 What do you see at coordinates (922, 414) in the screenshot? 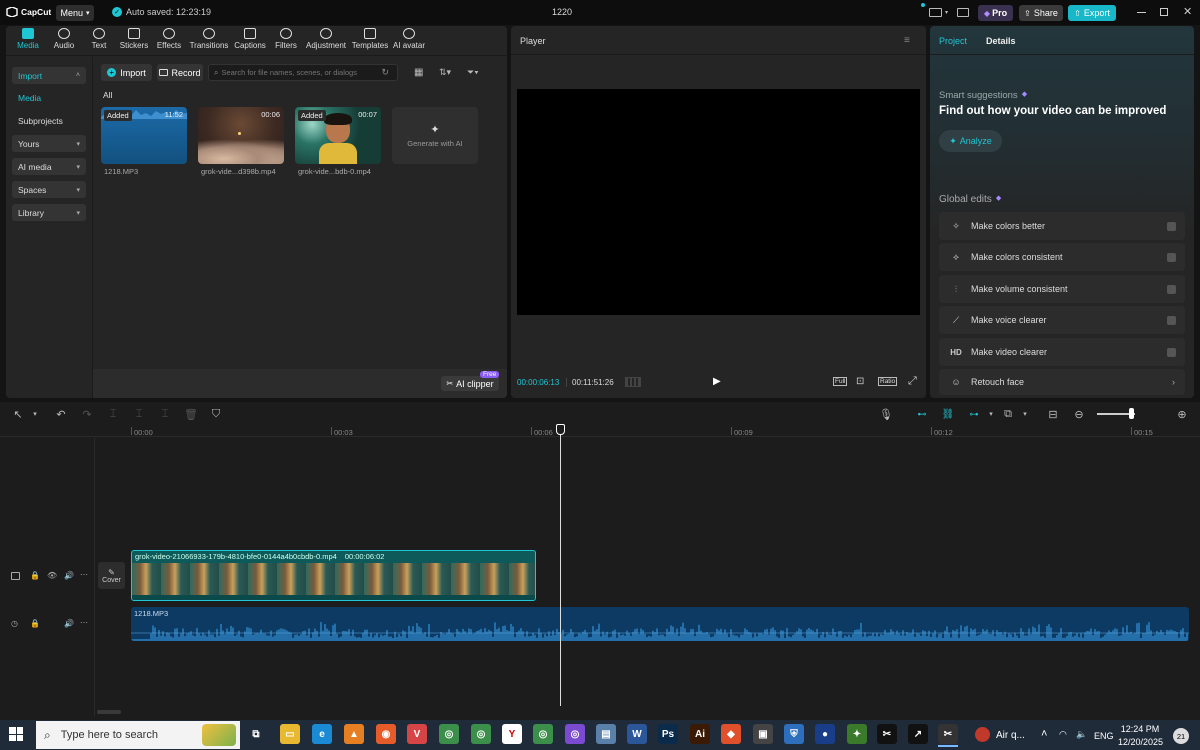
I see `main-track-magnet-icon: ⊷` at bounding box center [922, 414].